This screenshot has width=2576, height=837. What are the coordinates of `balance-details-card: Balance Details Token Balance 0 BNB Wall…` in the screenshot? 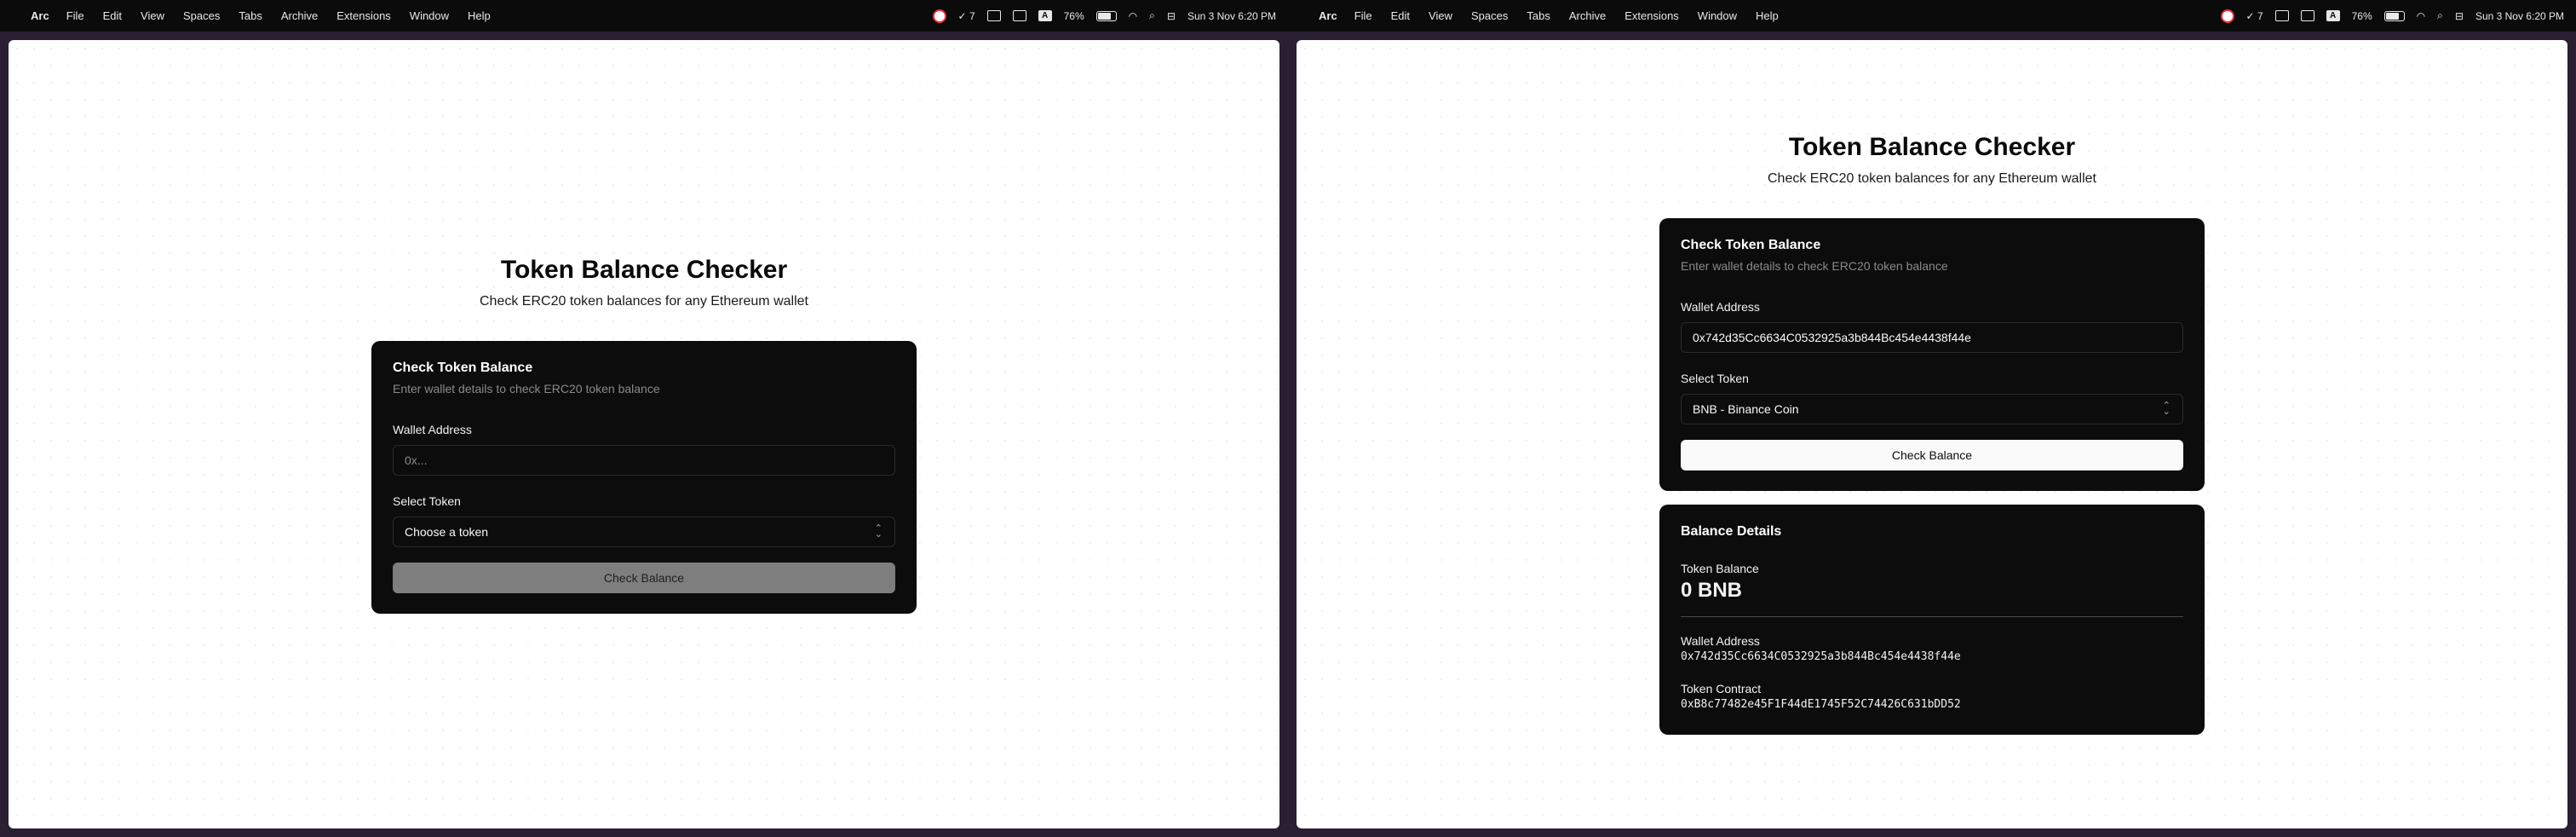 It's located at (1932, 620).